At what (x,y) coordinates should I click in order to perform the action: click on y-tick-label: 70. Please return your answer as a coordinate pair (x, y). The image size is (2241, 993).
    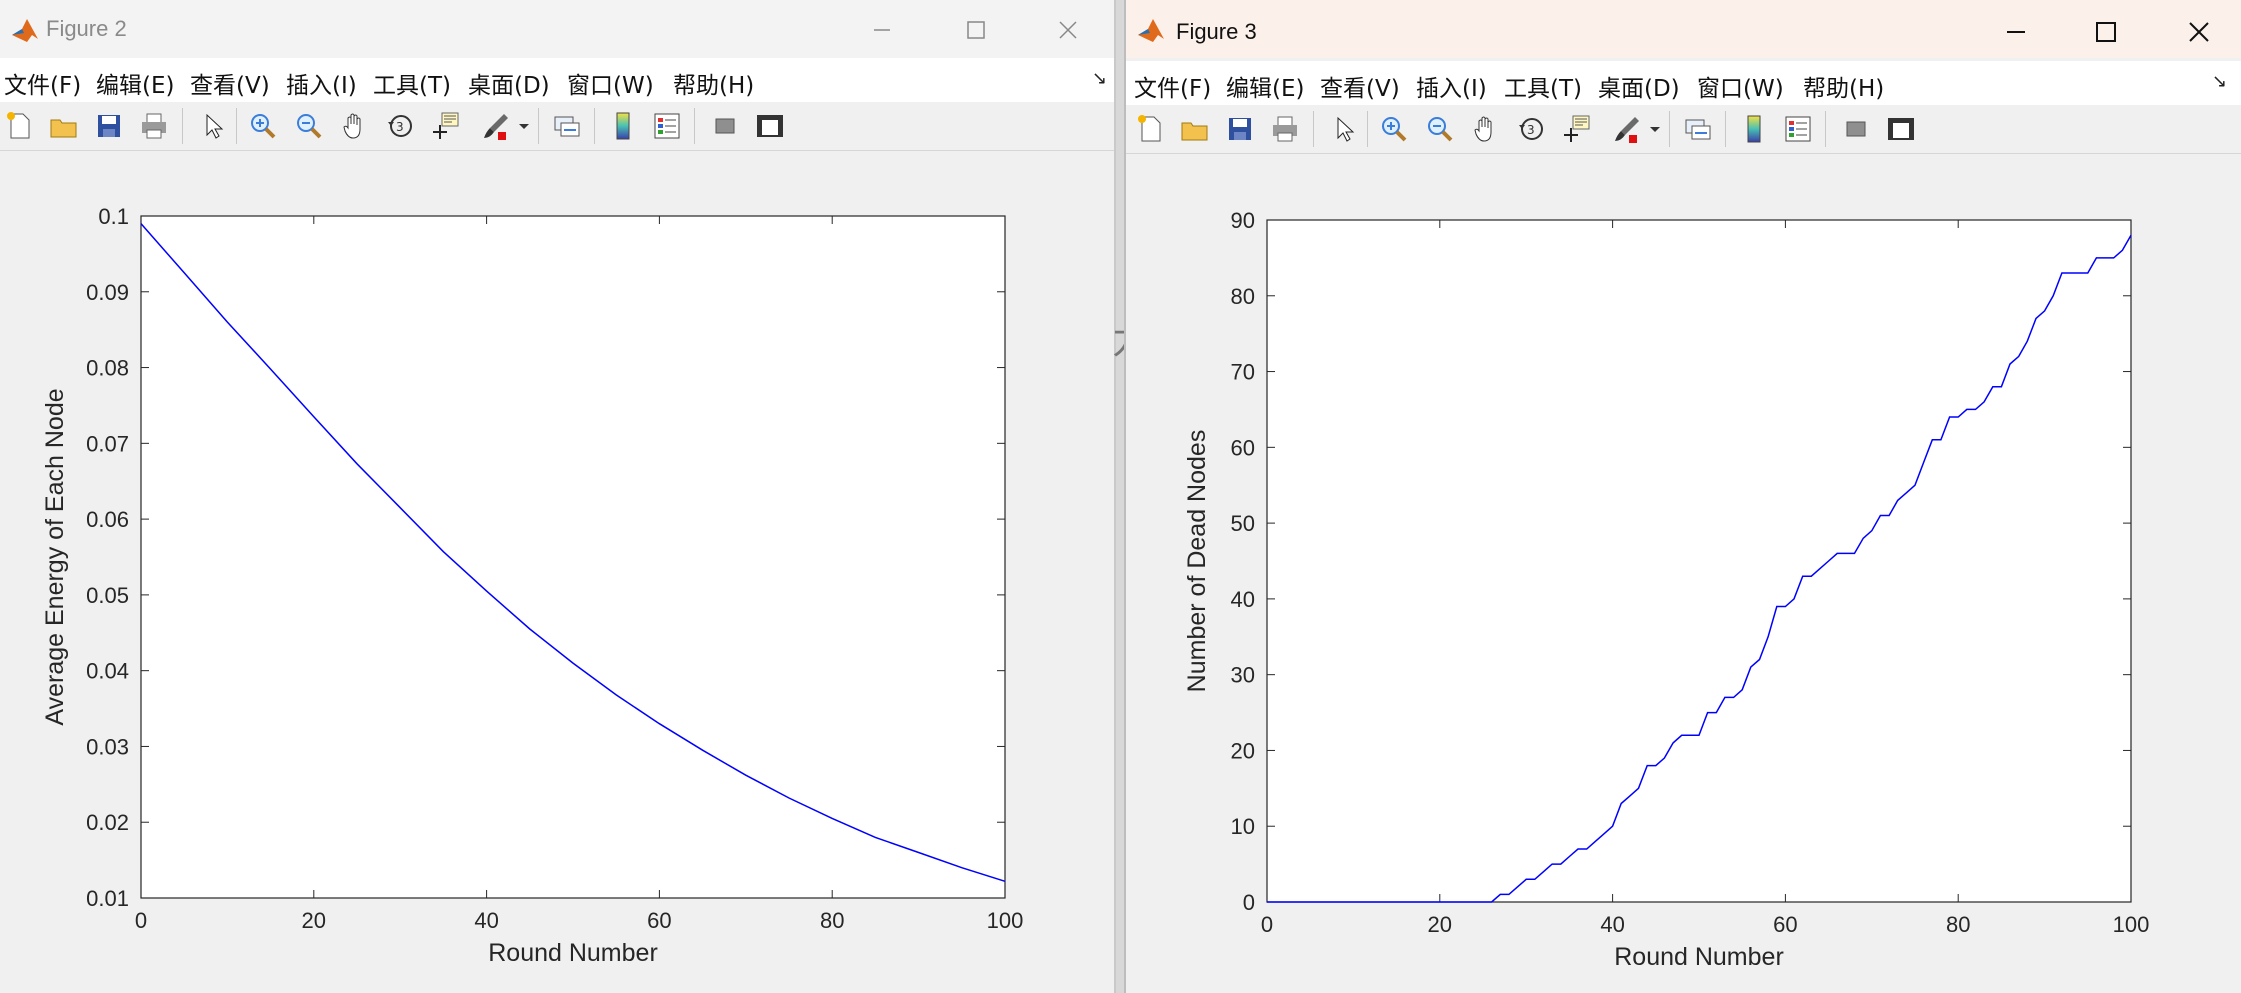
    Looking at the image, I should click on (1243, 372).